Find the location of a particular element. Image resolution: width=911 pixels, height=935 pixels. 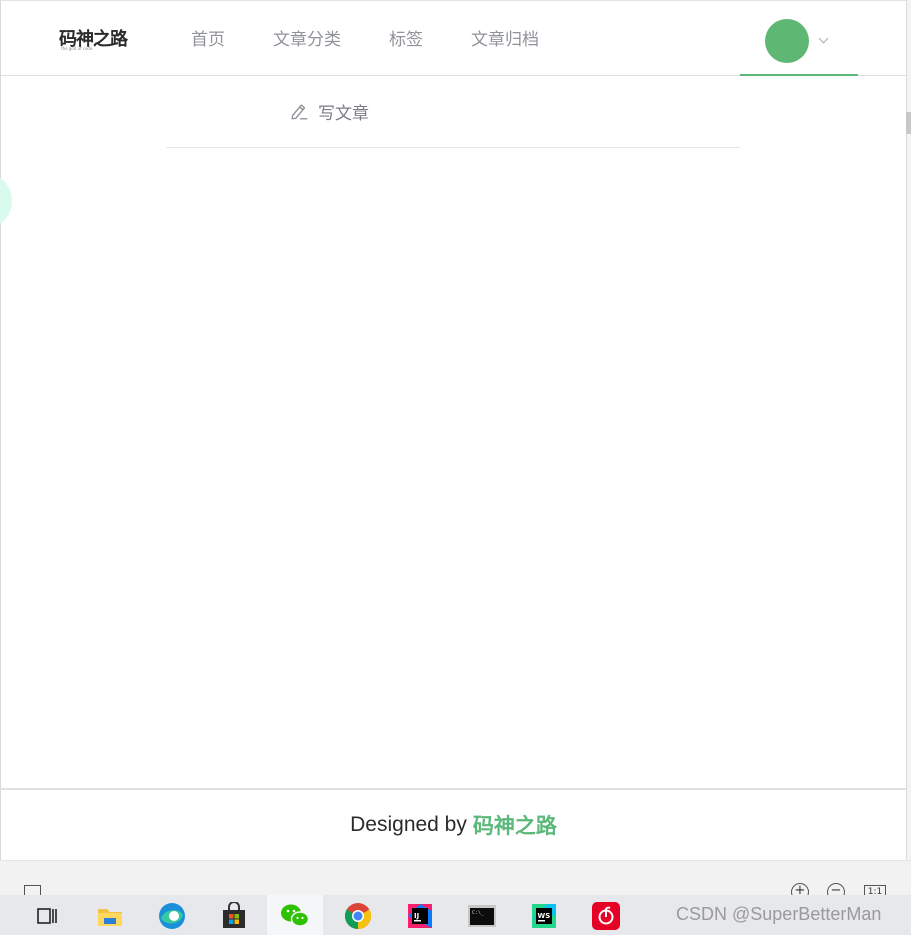

chrome-icon is located at coordinates (358, 916).